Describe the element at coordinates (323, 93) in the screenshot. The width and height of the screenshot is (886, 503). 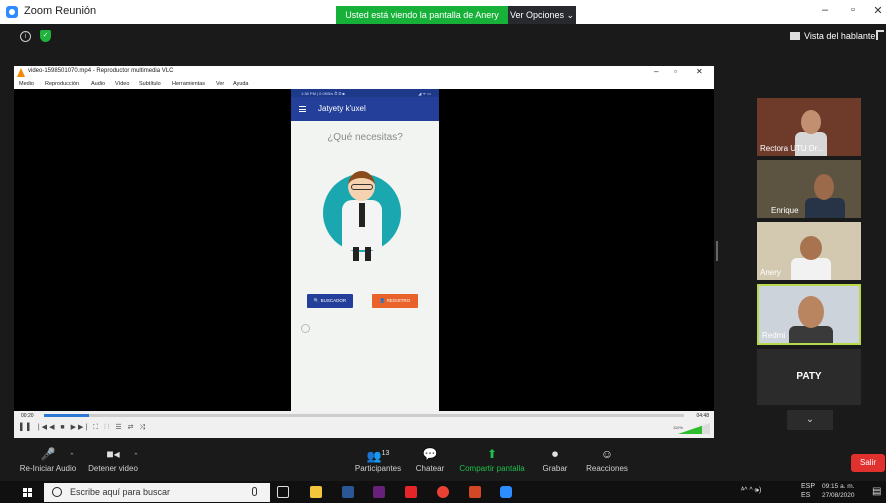
I see `phone-status-left: 1:38 PM | 0.0KB/s ⏱ ✉ ■` at that location.